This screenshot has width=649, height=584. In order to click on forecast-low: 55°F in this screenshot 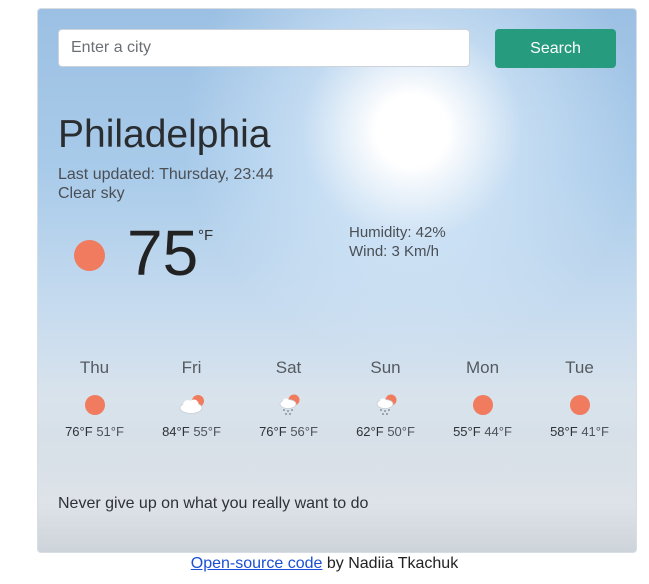, I will do `click(207, 431)`.